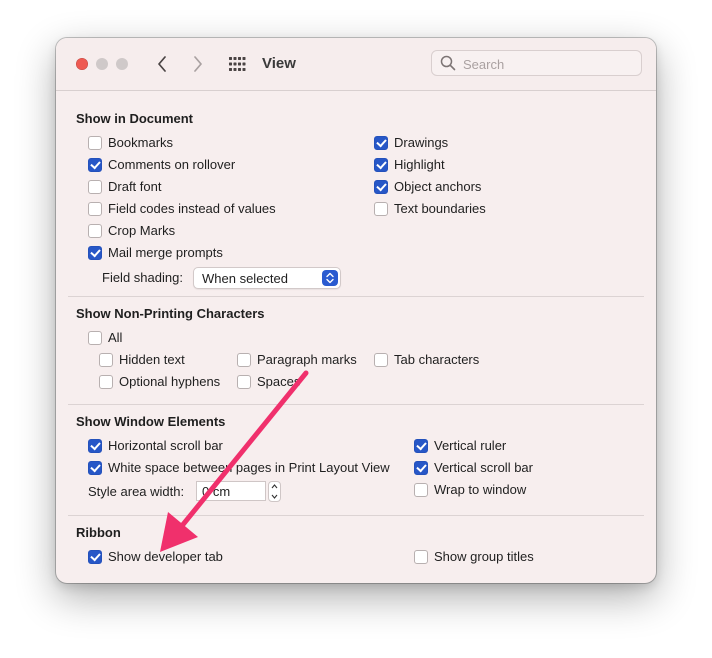 This screenshot has width=712, height=658. Describe the element at coordinates (216, 491) in the screenshot. I see `style-area-width-value: 0 cm` at that location.